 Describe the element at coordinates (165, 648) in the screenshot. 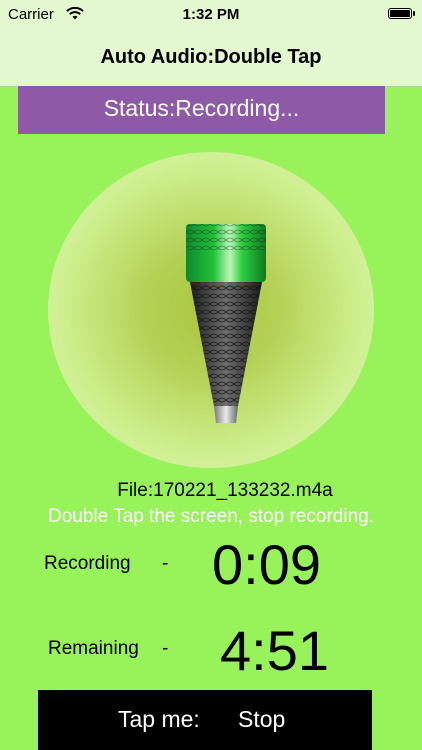

I see `remaining-dash: -` at that location.